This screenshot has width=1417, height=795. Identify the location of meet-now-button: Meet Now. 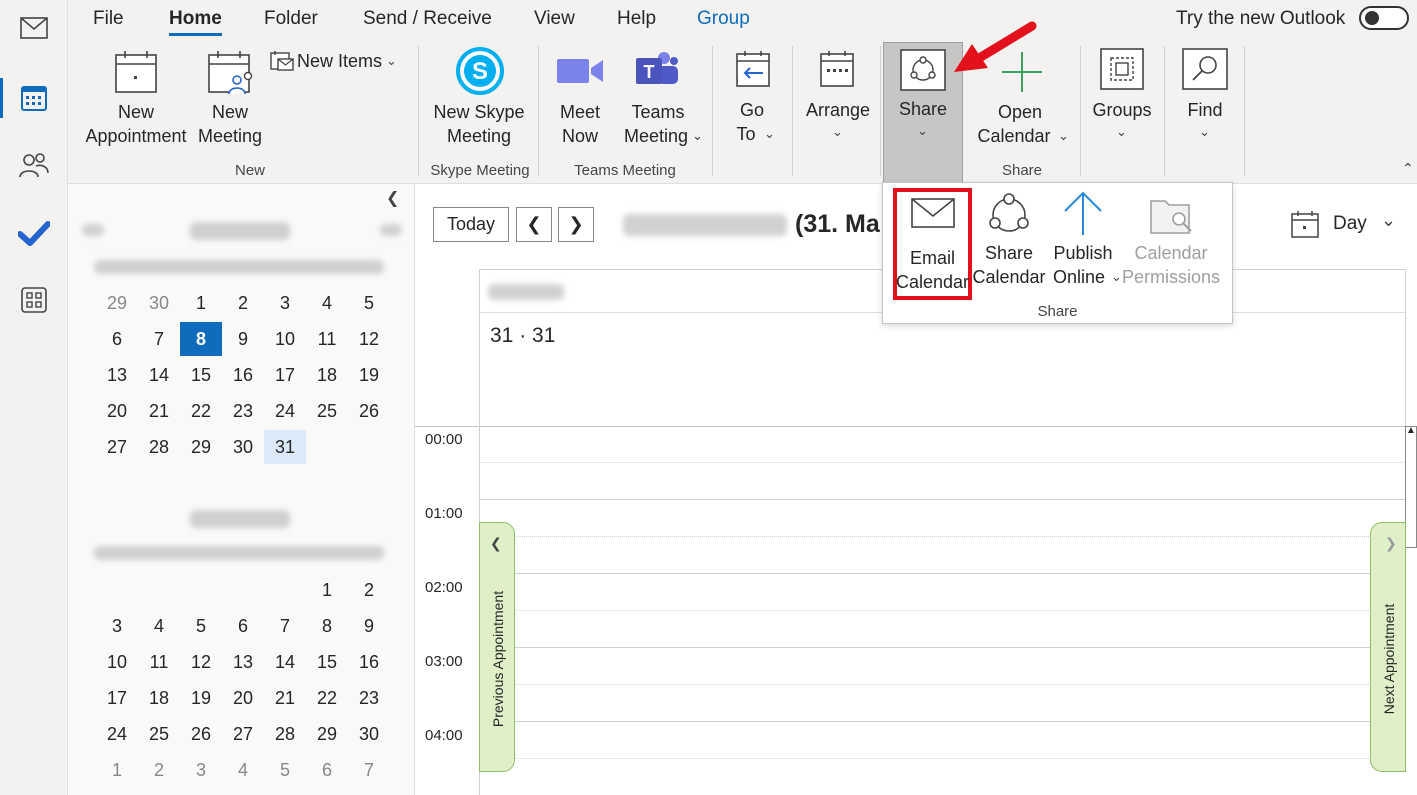
(580, 99).